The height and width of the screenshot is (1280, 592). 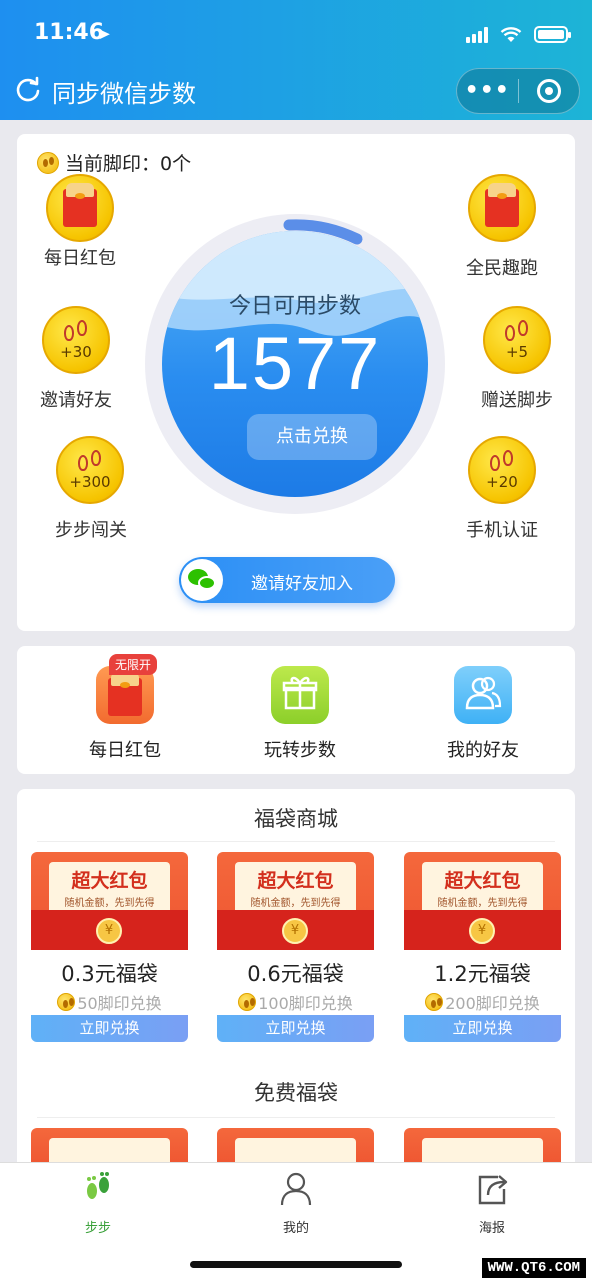 What do you see at coordinates (487, 91) in the screenshot?
I see `more-button: •••` at bounding box center [487, 91].